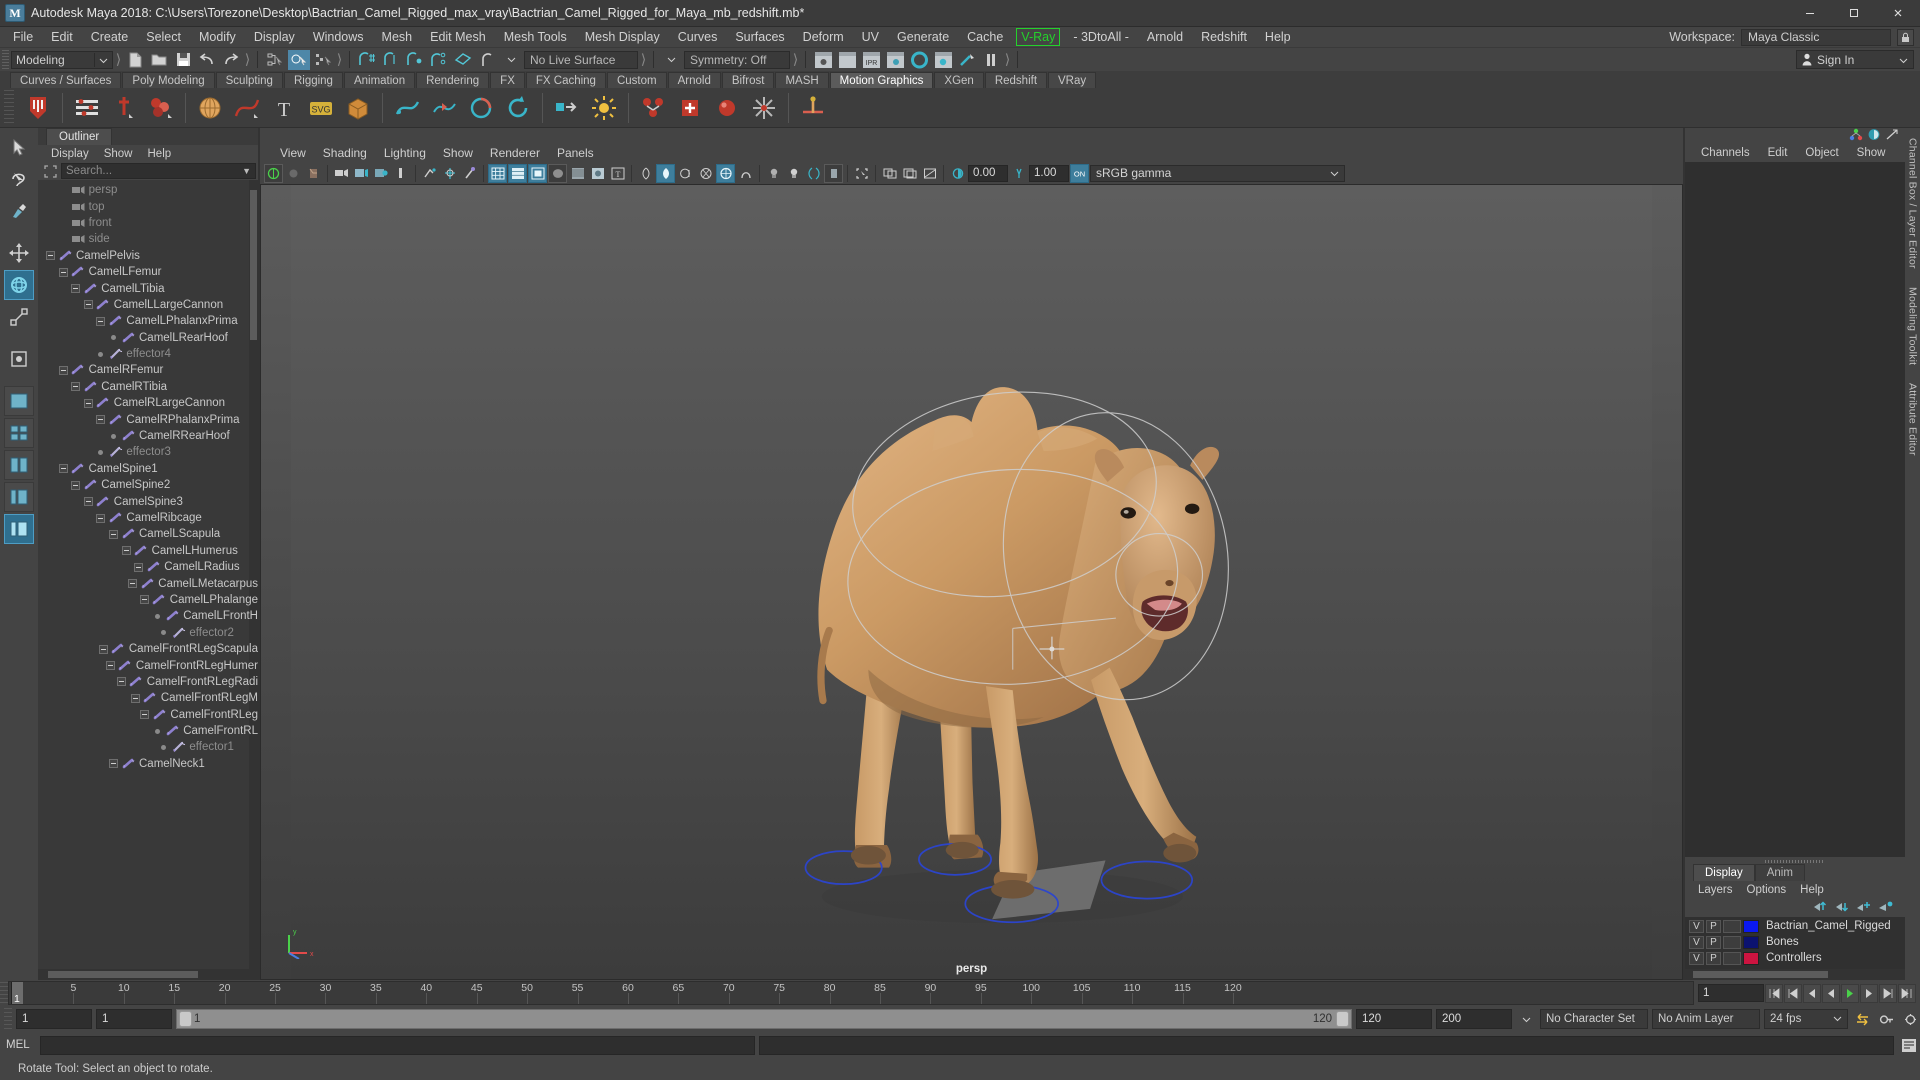  Describe the element at coordinates (727, 108) in the screenshot. I see `mash-sphere-red-icon` at that location.